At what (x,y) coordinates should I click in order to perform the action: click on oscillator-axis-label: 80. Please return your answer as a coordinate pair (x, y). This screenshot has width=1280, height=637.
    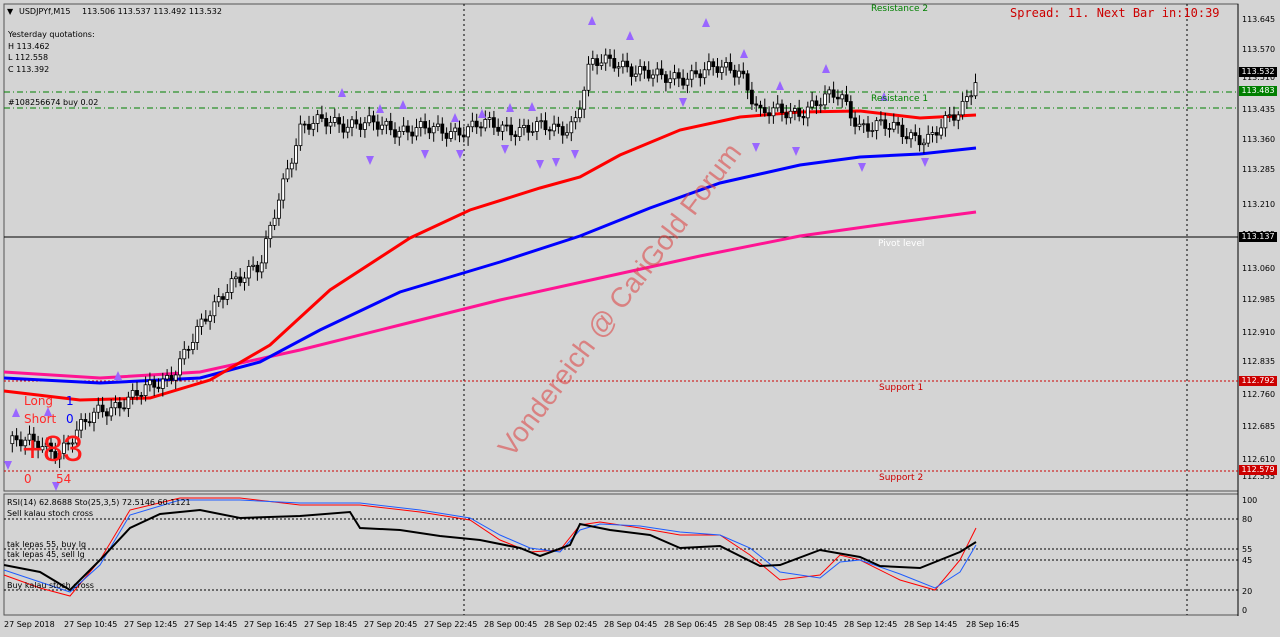
    Looking at the image, I should click on (1247, 519).